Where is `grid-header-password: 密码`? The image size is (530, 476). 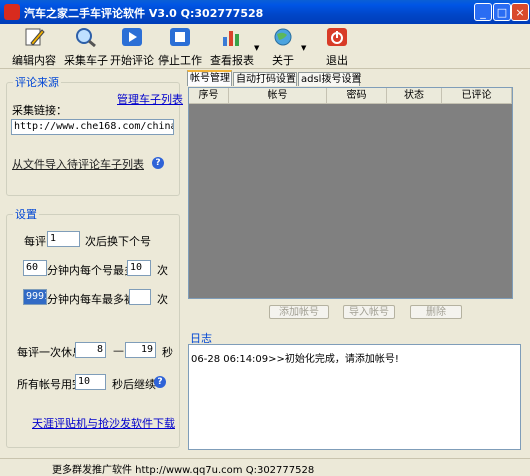 grid-header-password: 密码 is located at coordinates (357, 96).